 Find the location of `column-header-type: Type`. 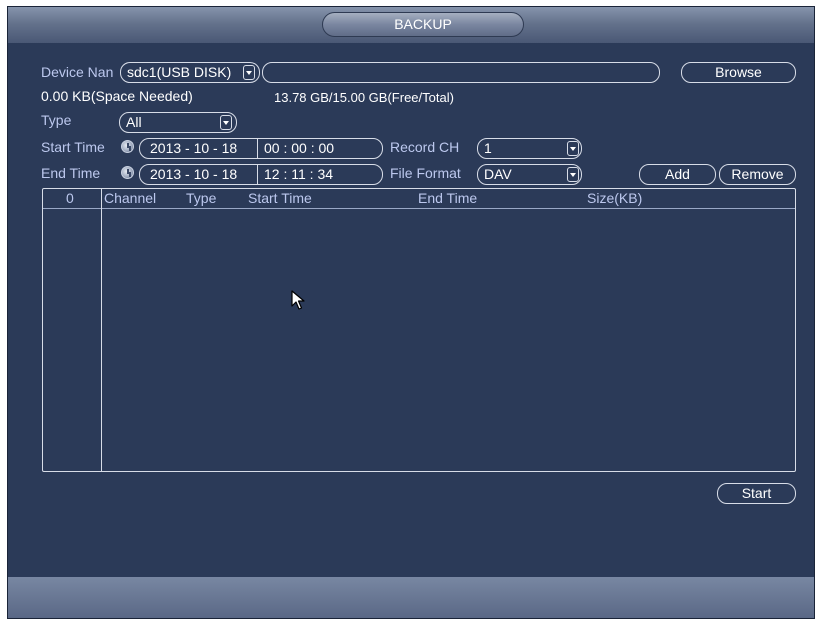

column-header-type: Type is located at coordinates (201, 198).